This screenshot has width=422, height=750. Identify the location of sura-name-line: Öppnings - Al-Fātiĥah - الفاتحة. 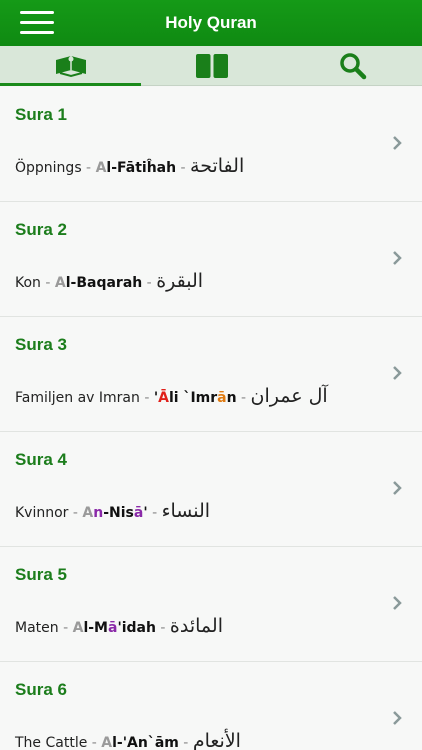
(130, 166).